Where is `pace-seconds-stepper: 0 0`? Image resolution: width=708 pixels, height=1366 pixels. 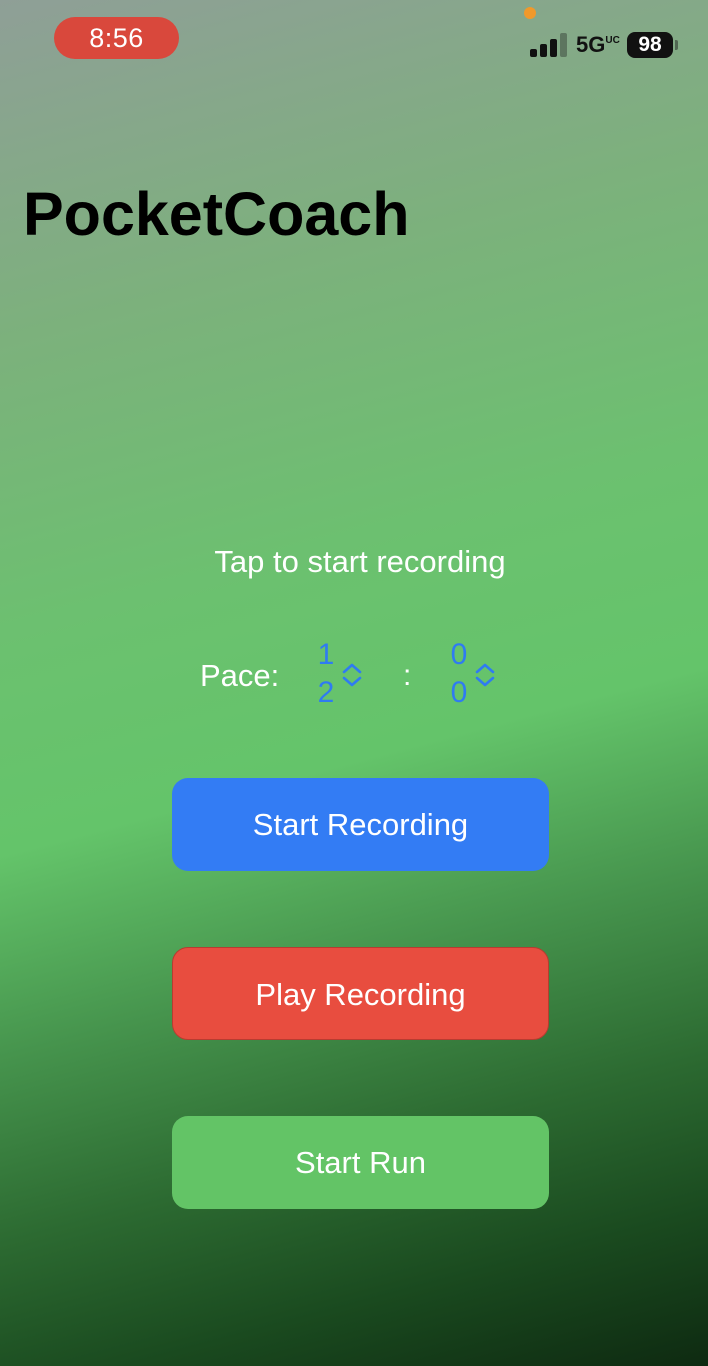 pace-seconds-stepper: 0 0 is located at coordinates (477, 676).